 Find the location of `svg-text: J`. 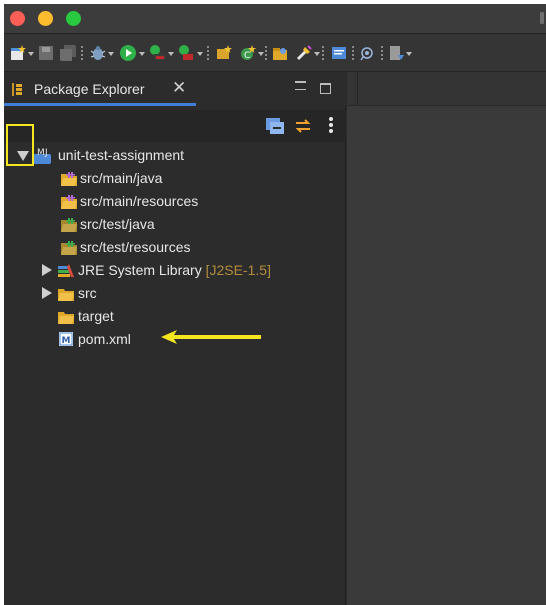

svg-text: J is located at coordinates (46, 153).